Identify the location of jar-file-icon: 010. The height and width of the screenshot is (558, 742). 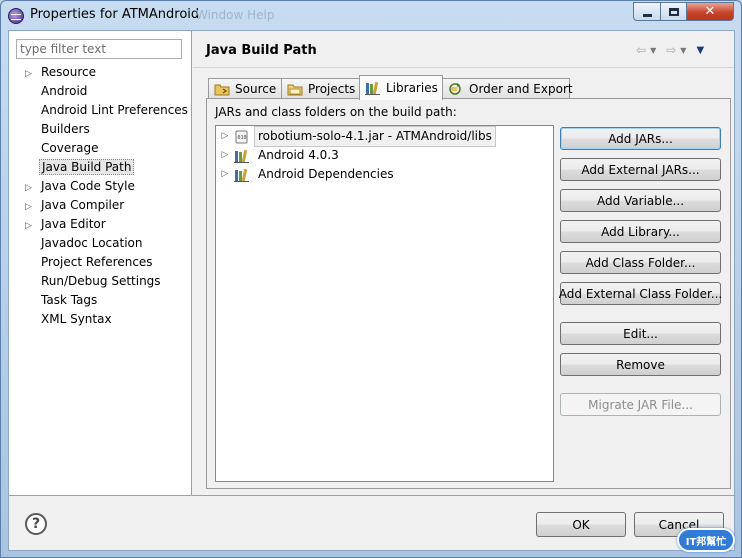
(242, 137).